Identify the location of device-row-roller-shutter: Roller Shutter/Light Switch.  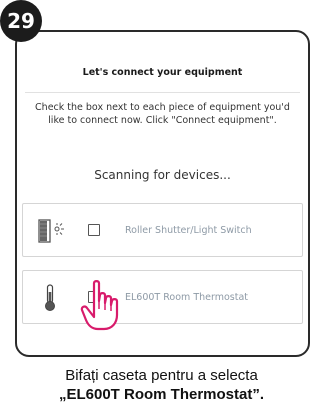
(162, 230).